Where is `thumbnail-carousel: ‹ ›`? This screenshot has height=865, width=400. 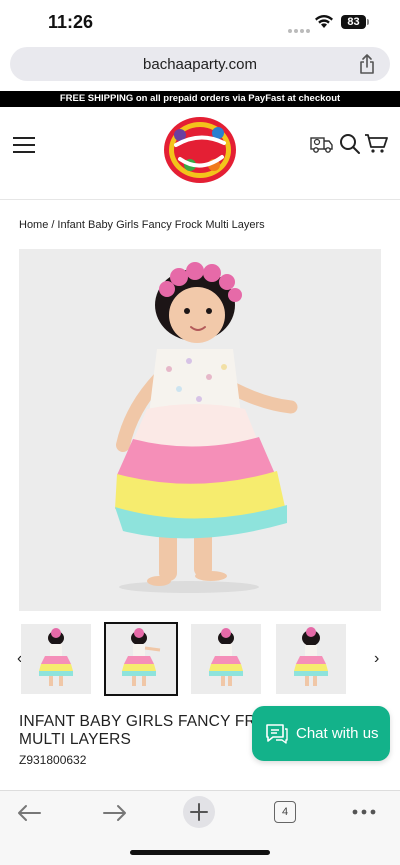 thumbnail-carousel: ‹ › is located at coordinates (200, 659).